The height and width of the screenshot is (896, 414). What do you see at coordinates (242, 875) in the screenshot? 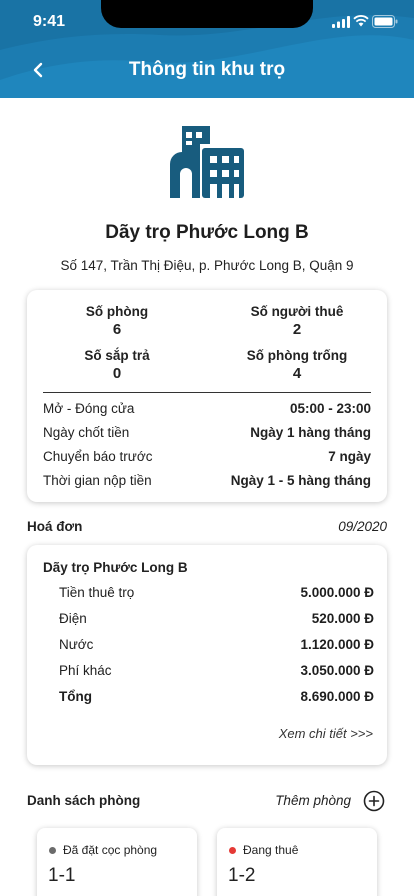
I see `room-number: 1-2` at bounding box center [242, 875].